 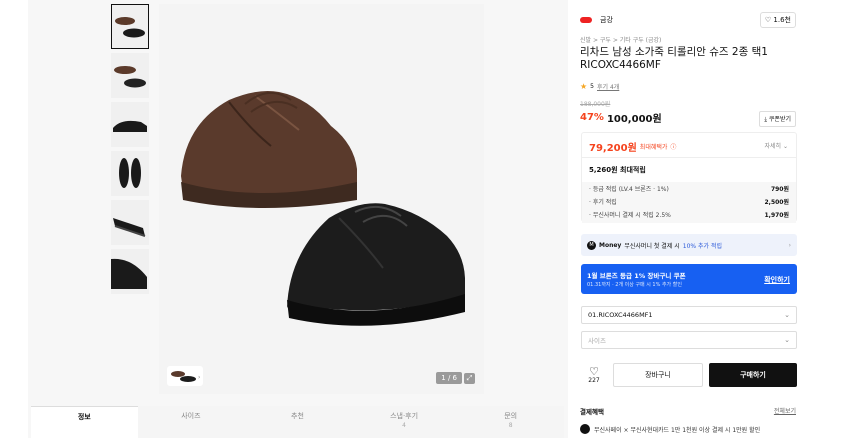 What do you see at coordinates (592, 86) in the screenshot?
I see `rating-value: 5` at bounding box center [592, 86].